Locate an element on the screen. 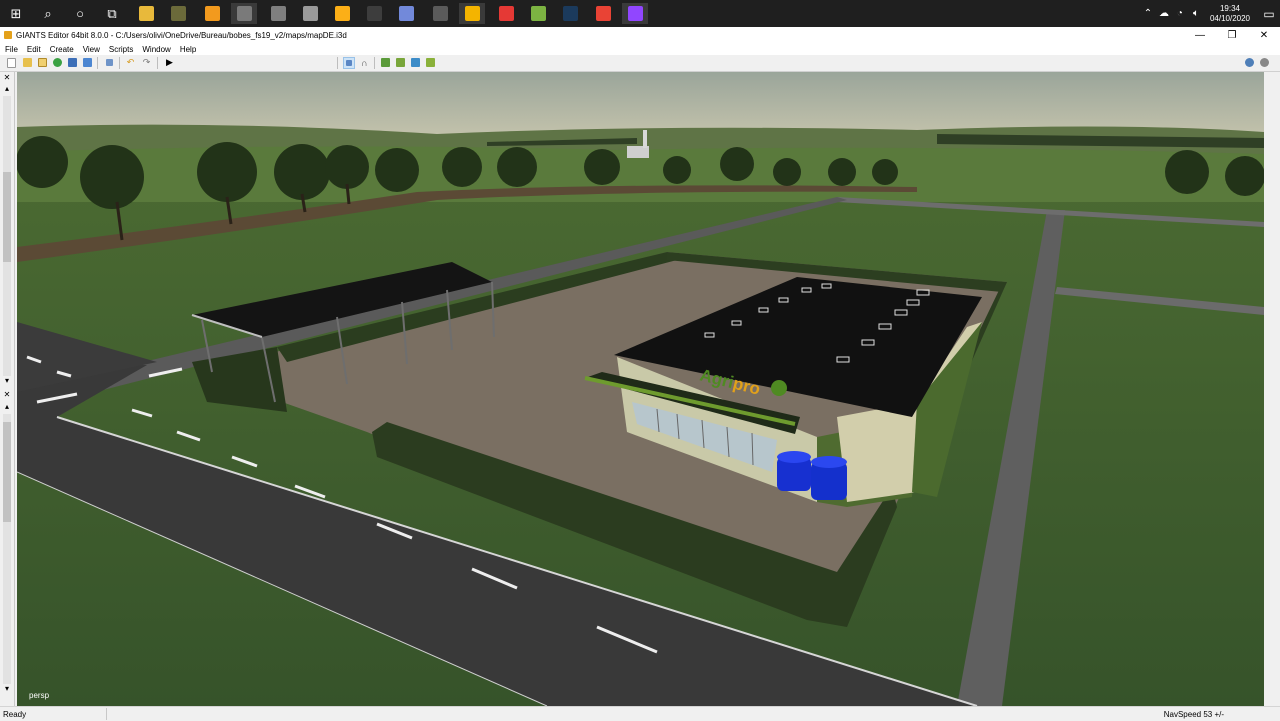 This screenshot has width=1280, height=721. twitch-icon-glyph is located at coordinates (635, 13).